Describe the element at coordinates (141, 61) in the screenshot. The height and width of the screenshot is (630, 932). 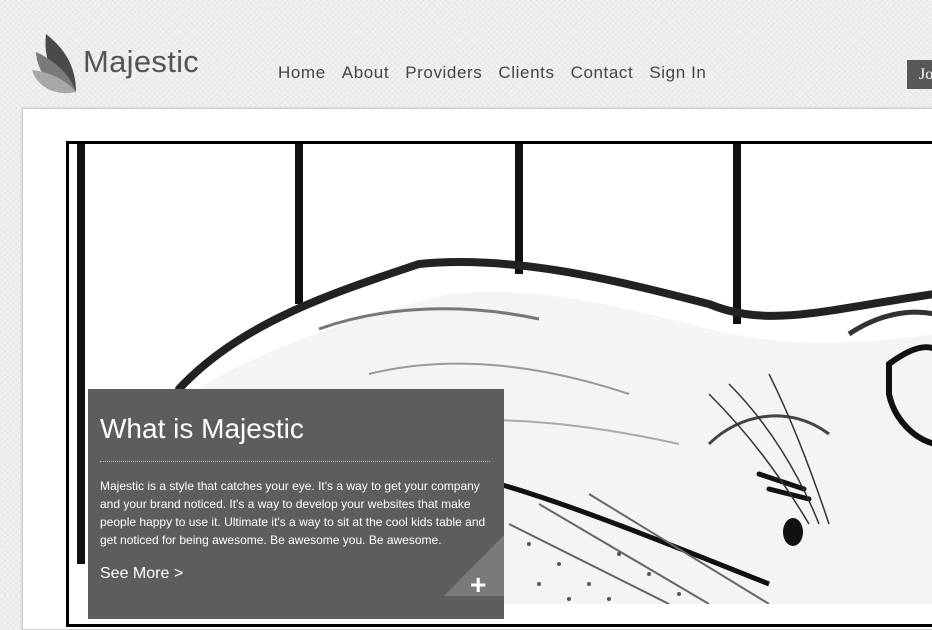
I see `brand-name: Majestic` at that location.